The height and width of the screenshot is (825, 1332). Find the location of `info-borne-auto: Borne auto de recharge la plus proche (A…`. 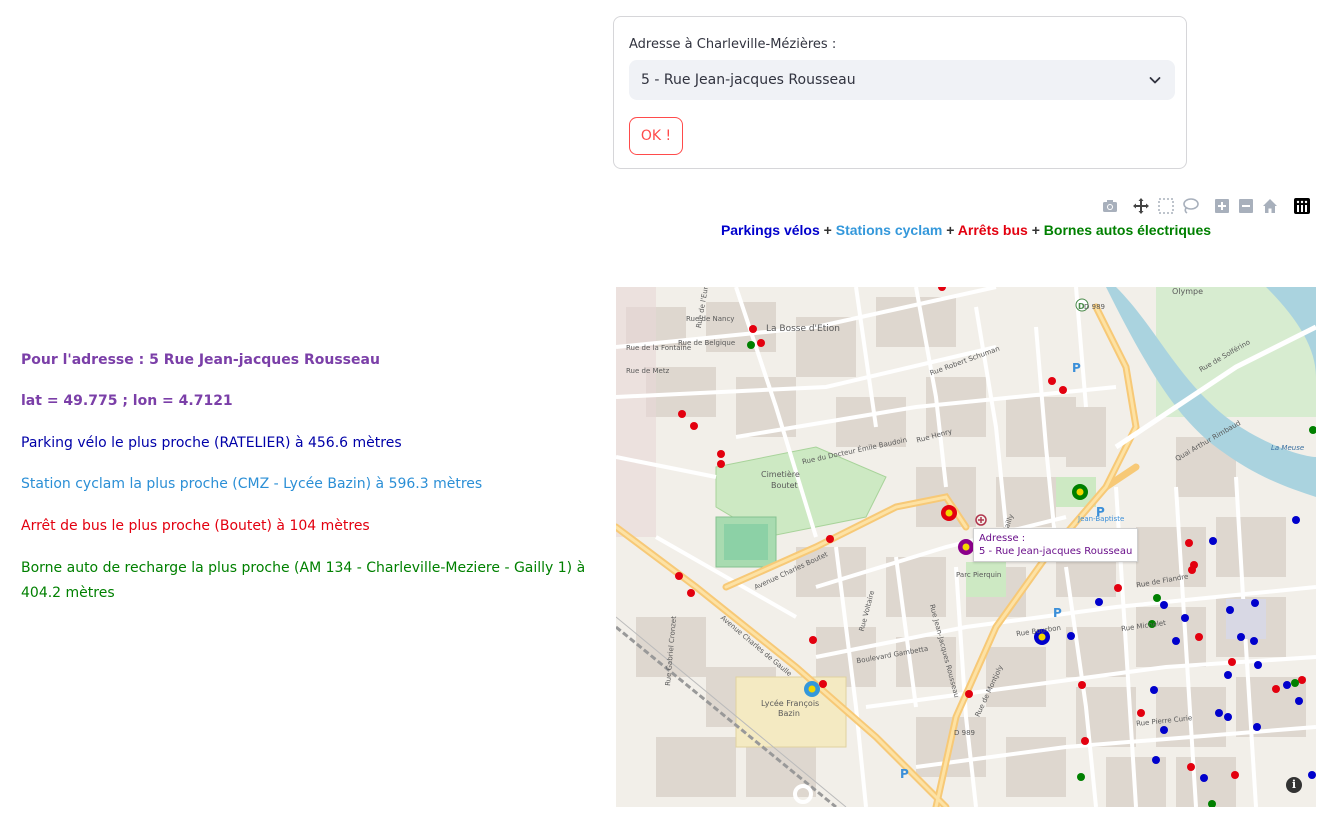

info-borne-auto: Borne auto de recharge la plus proche (A… is located at coordinates (303, 580).